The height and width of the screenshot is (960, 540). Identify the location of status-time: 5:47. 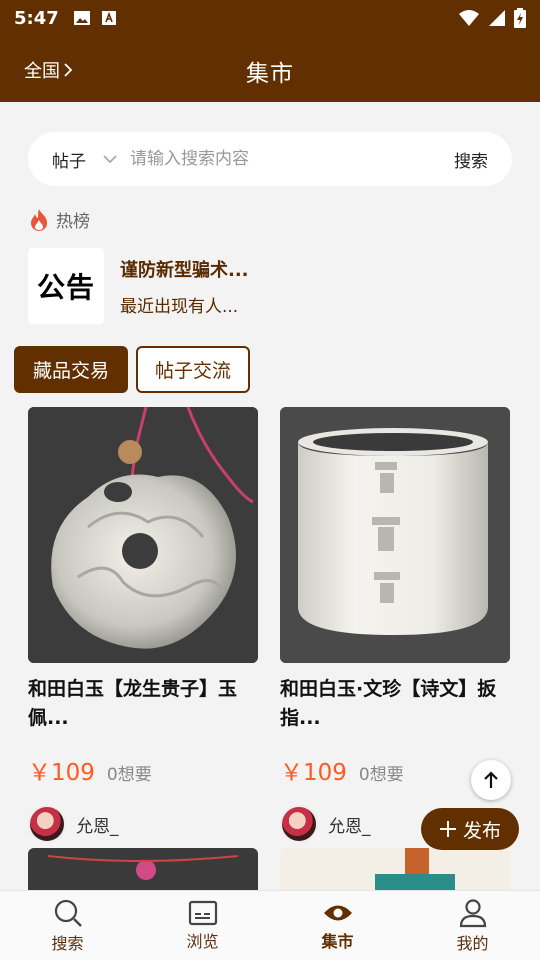
(36, 18).